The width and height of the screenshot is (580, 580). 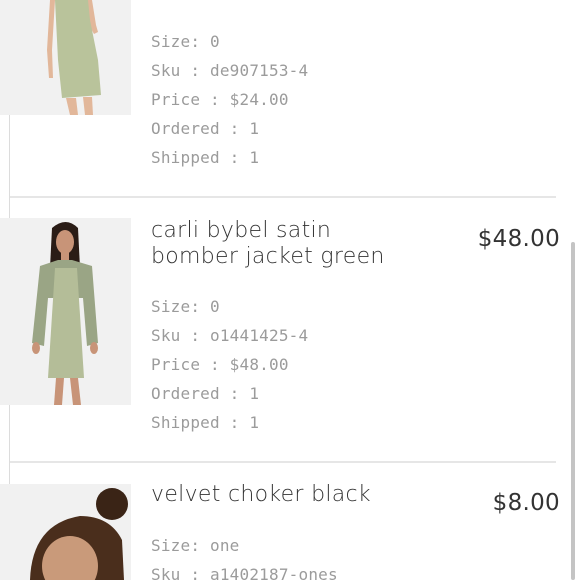 What do you see at coordinates (573, 411) in the screenshot?
I see `scrollbar-thumb` at bounding box center [573, 411].